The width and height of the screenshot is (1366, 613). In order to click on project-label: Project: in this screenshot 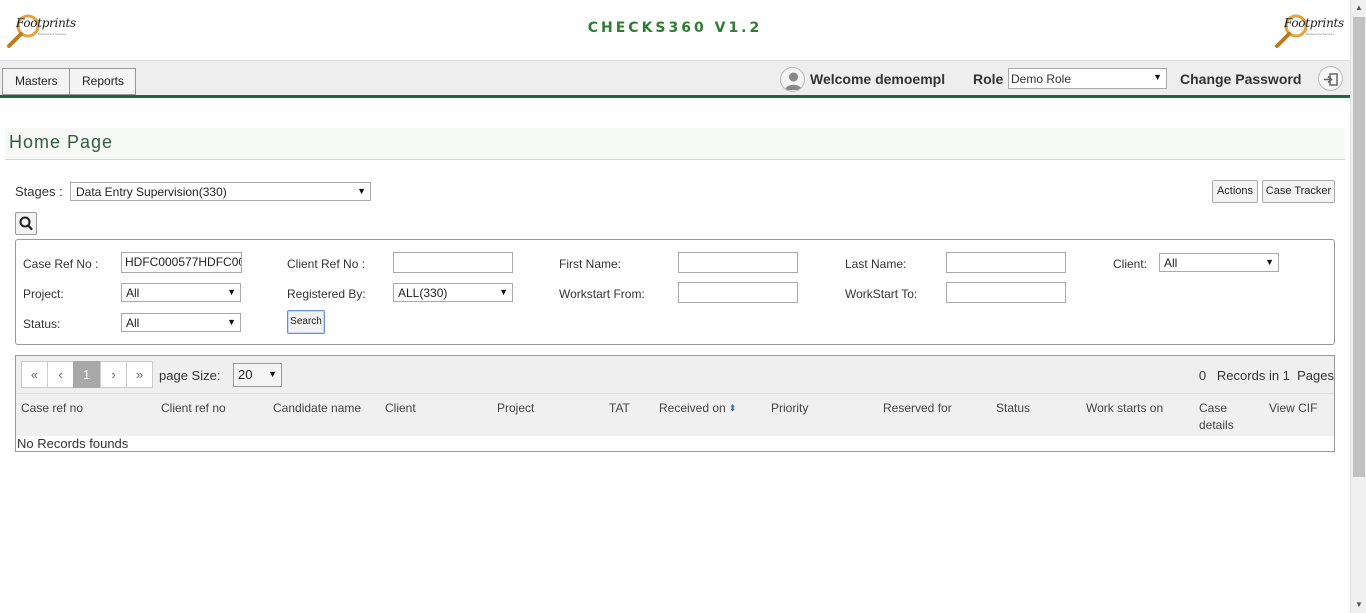, I will do `click(43, 294)`.